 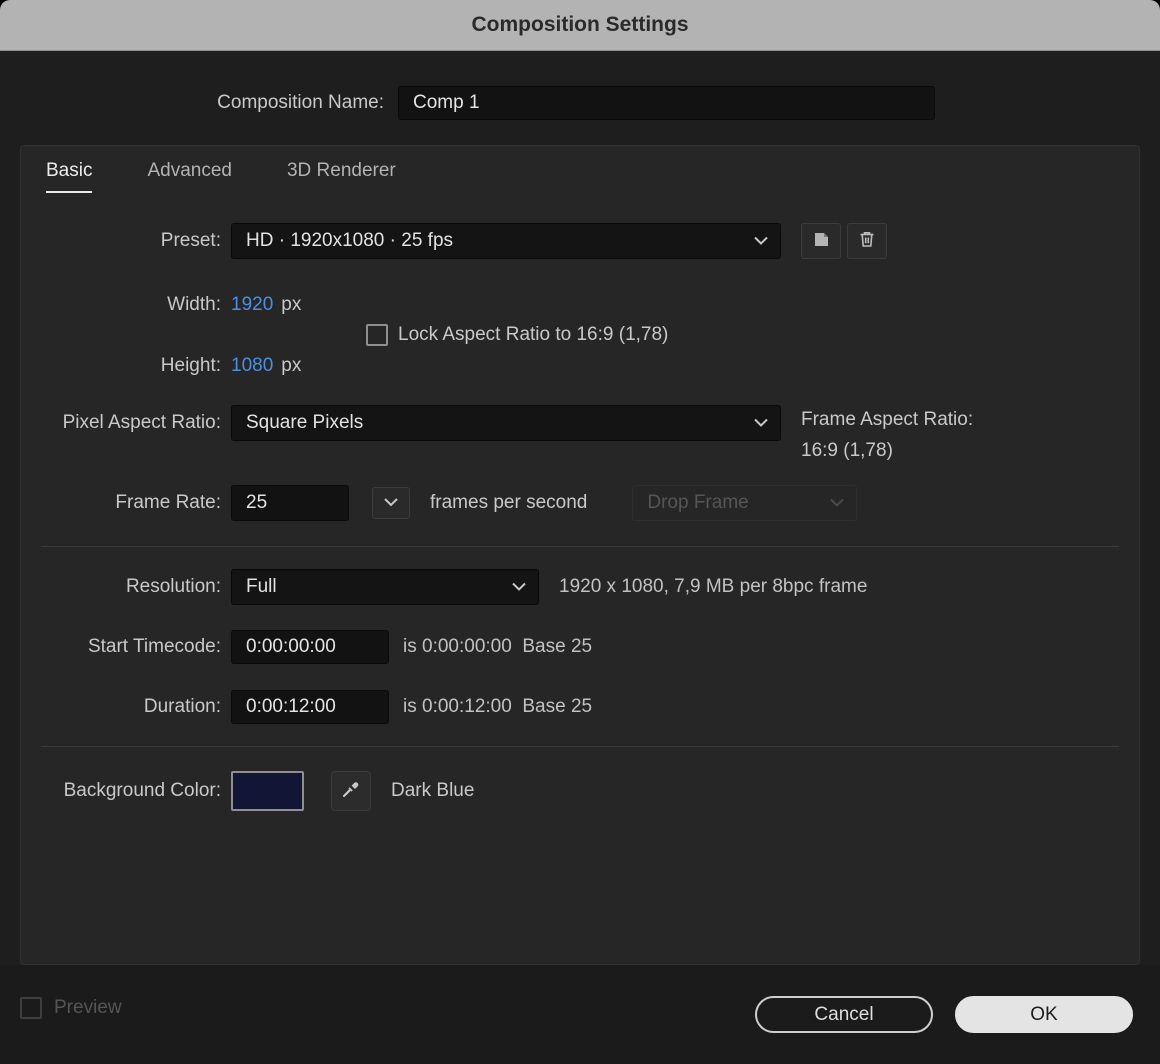 What do you see at coordinates (887, 419) in the screenshot?
I see `frame-aspect-label: Frame Aspect Ratio:` at bounding box center [887, 419].